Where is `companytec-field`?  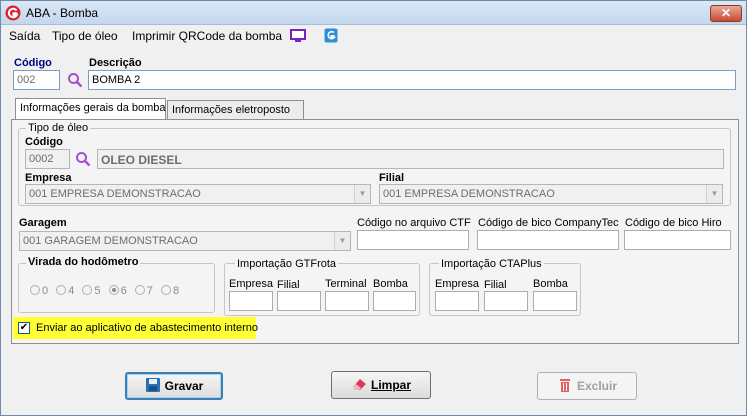
companytec-field is located at coordinates (548, 240).